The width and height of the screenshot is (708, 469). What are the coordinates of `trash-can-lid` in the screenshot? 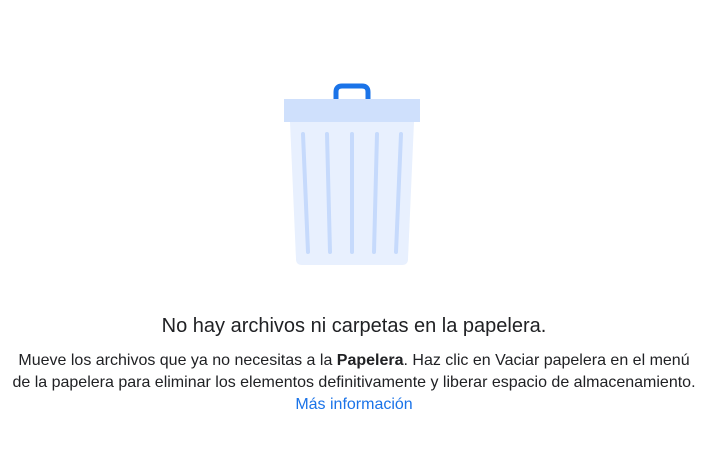 It's located at (352, 110).